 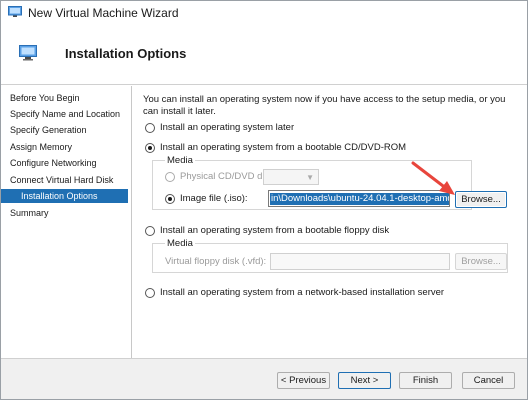 What do you see at coordinates (66, 147) in the screenshot?
I see `nav-item-assign-memory: Assign Memory` at bounding box center [66, 147].